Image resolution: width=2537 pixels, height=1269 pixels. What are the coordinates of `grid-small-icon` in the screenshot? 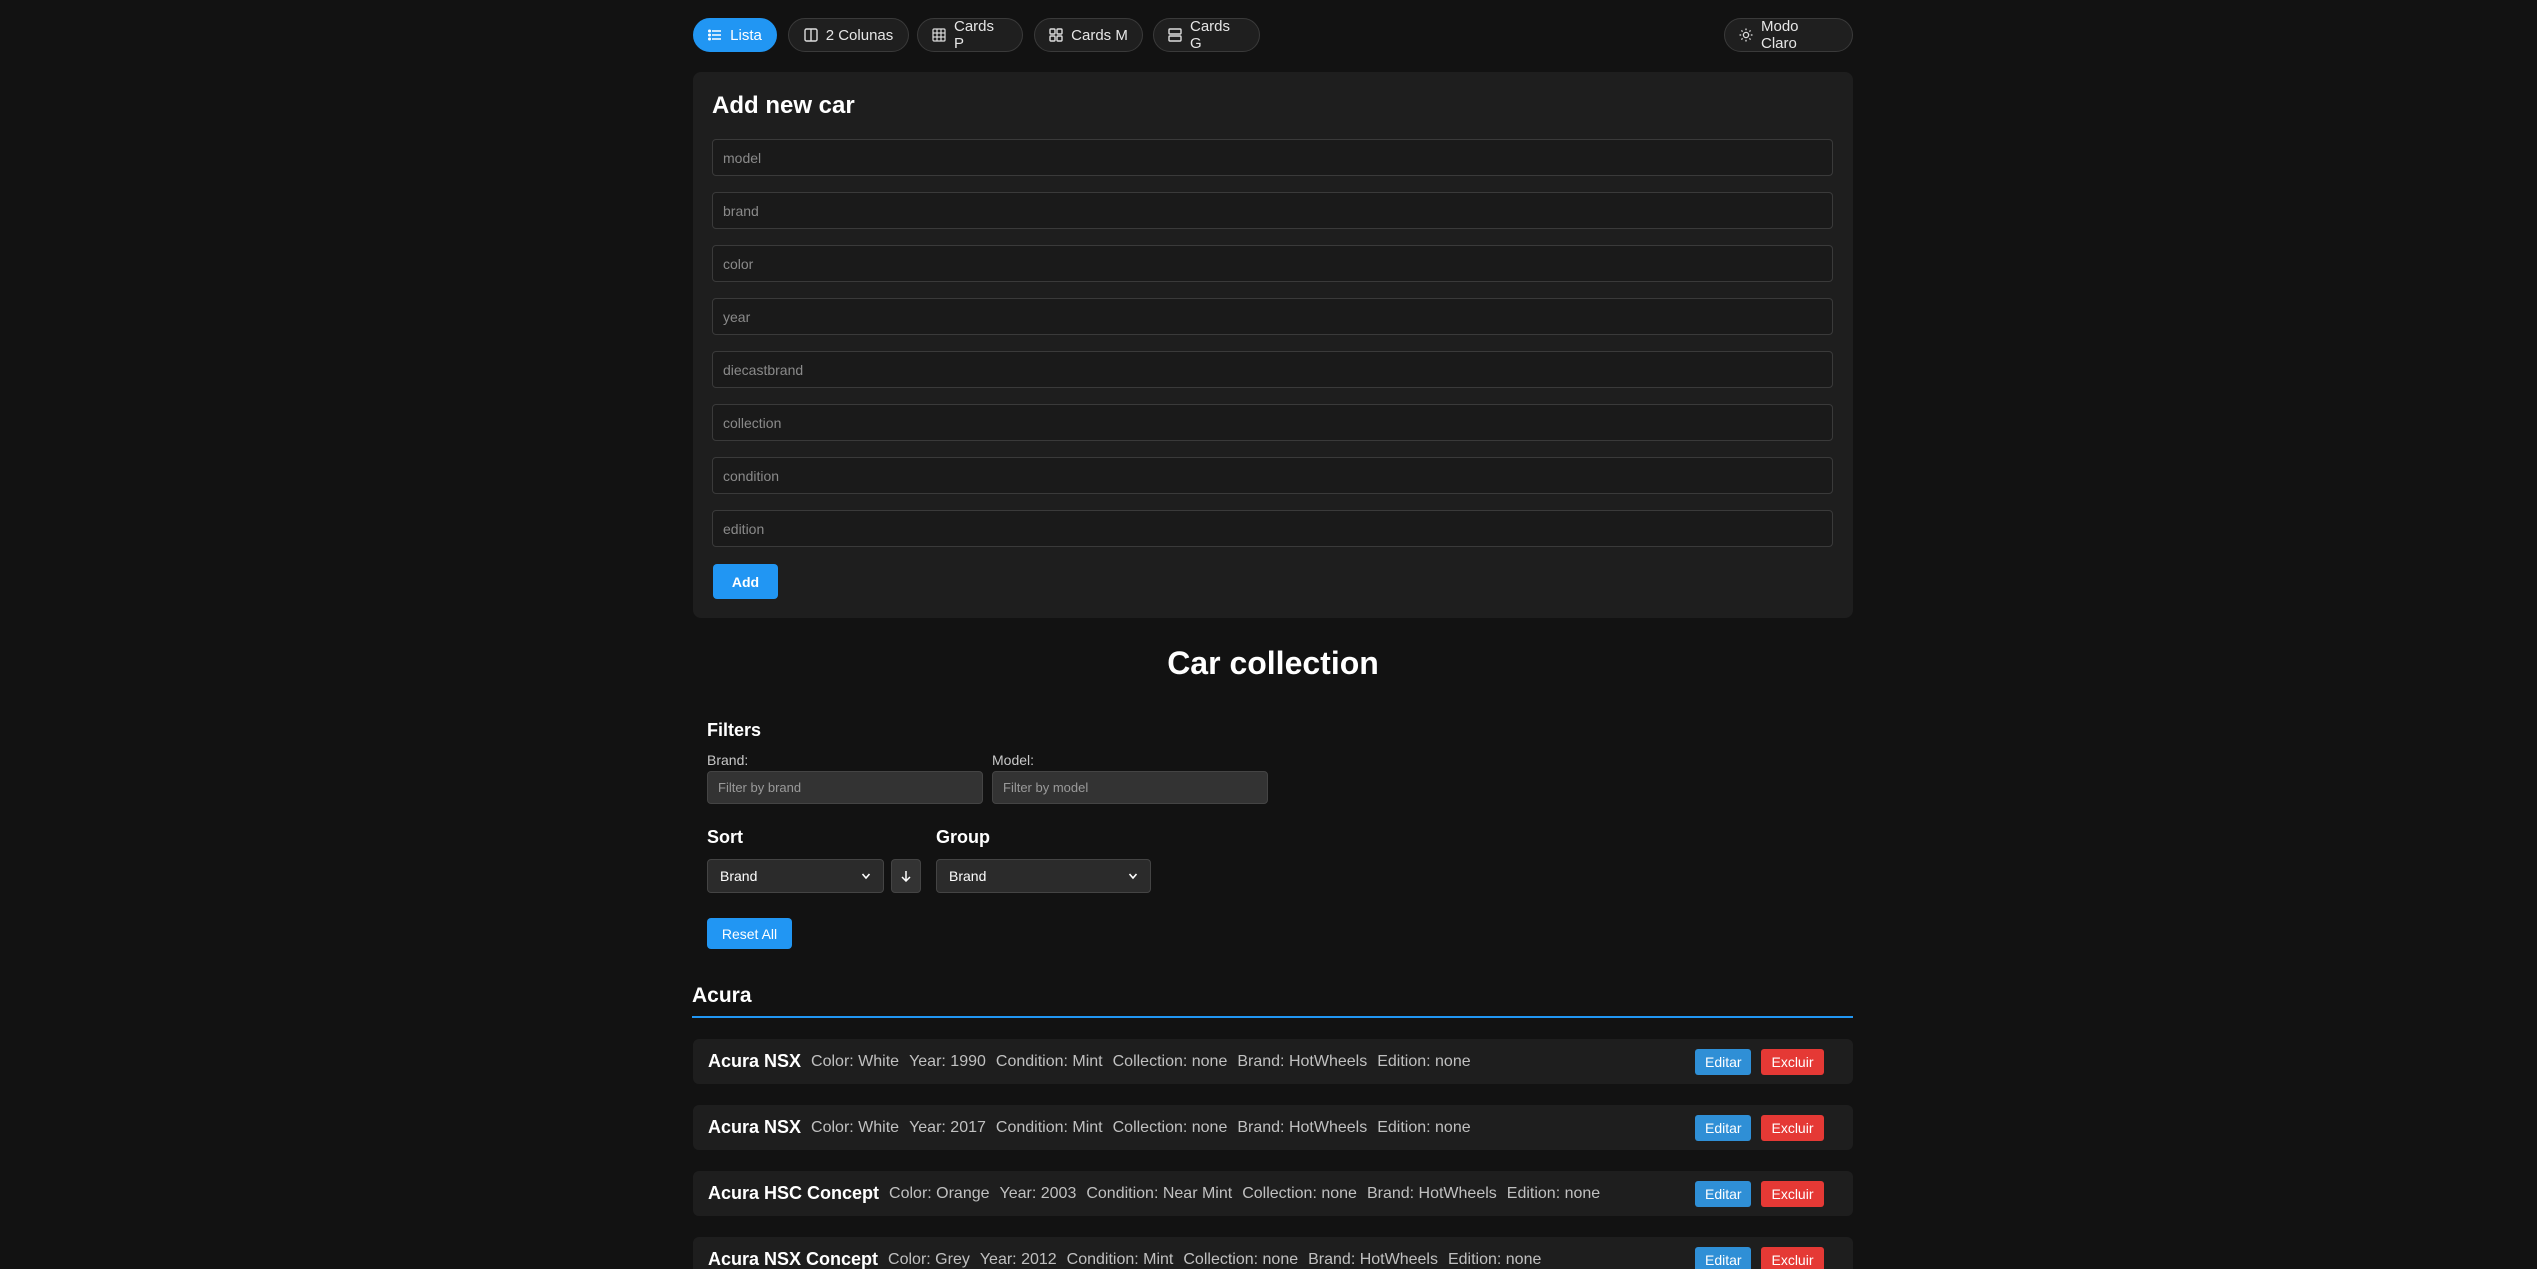 It's located at (939, 35).